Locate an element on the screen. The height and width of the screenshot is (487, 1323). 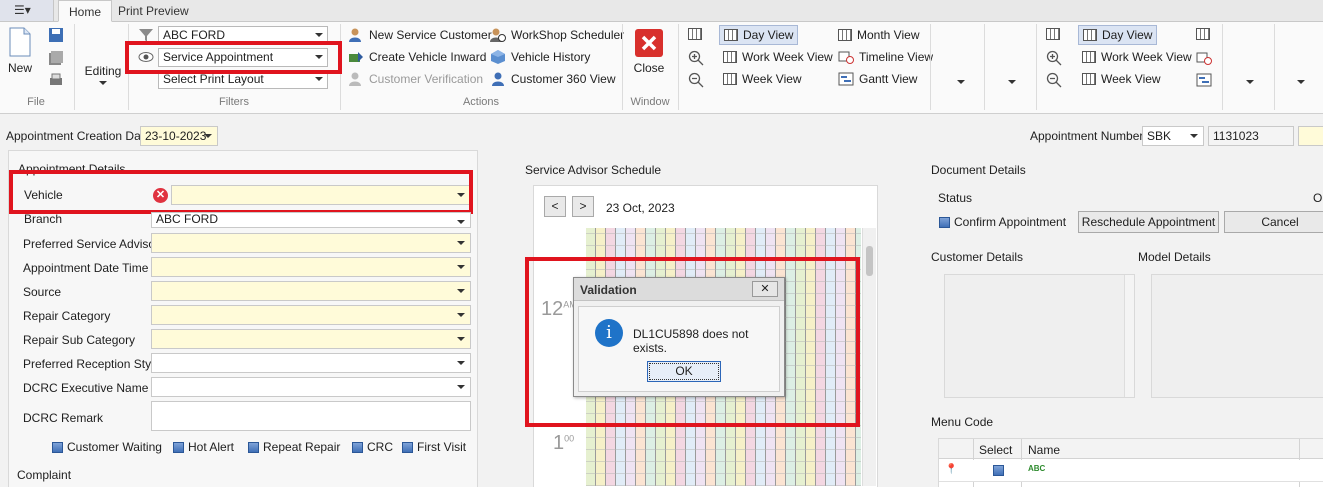
dcrc-remark-textarea is located at coordinates (311, 416).